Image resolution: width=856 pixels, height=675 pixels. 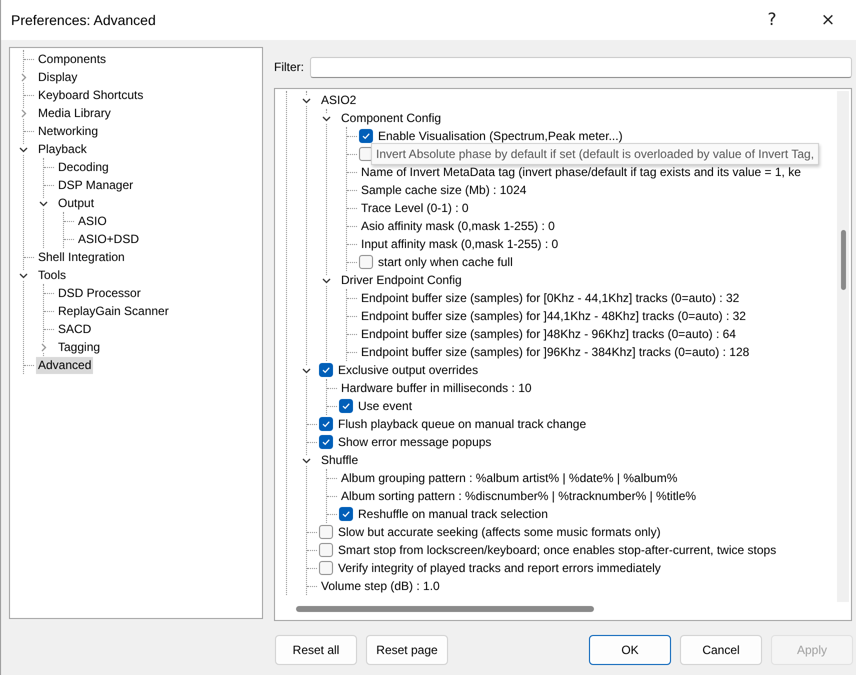 What do you see at coordinates (380, 586) in the screenshot?
I see `setting-label: Volume step (dB) : 1.0` at bounding box center [380, 586].